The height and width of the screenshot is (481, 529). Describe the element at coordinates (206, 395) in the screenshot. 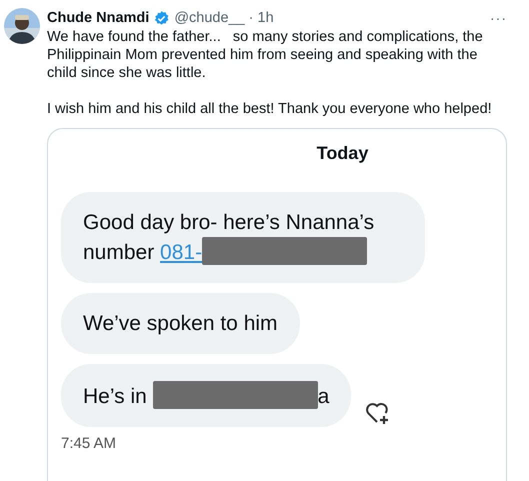

I see `message-bubble: He’s in a` at that location.